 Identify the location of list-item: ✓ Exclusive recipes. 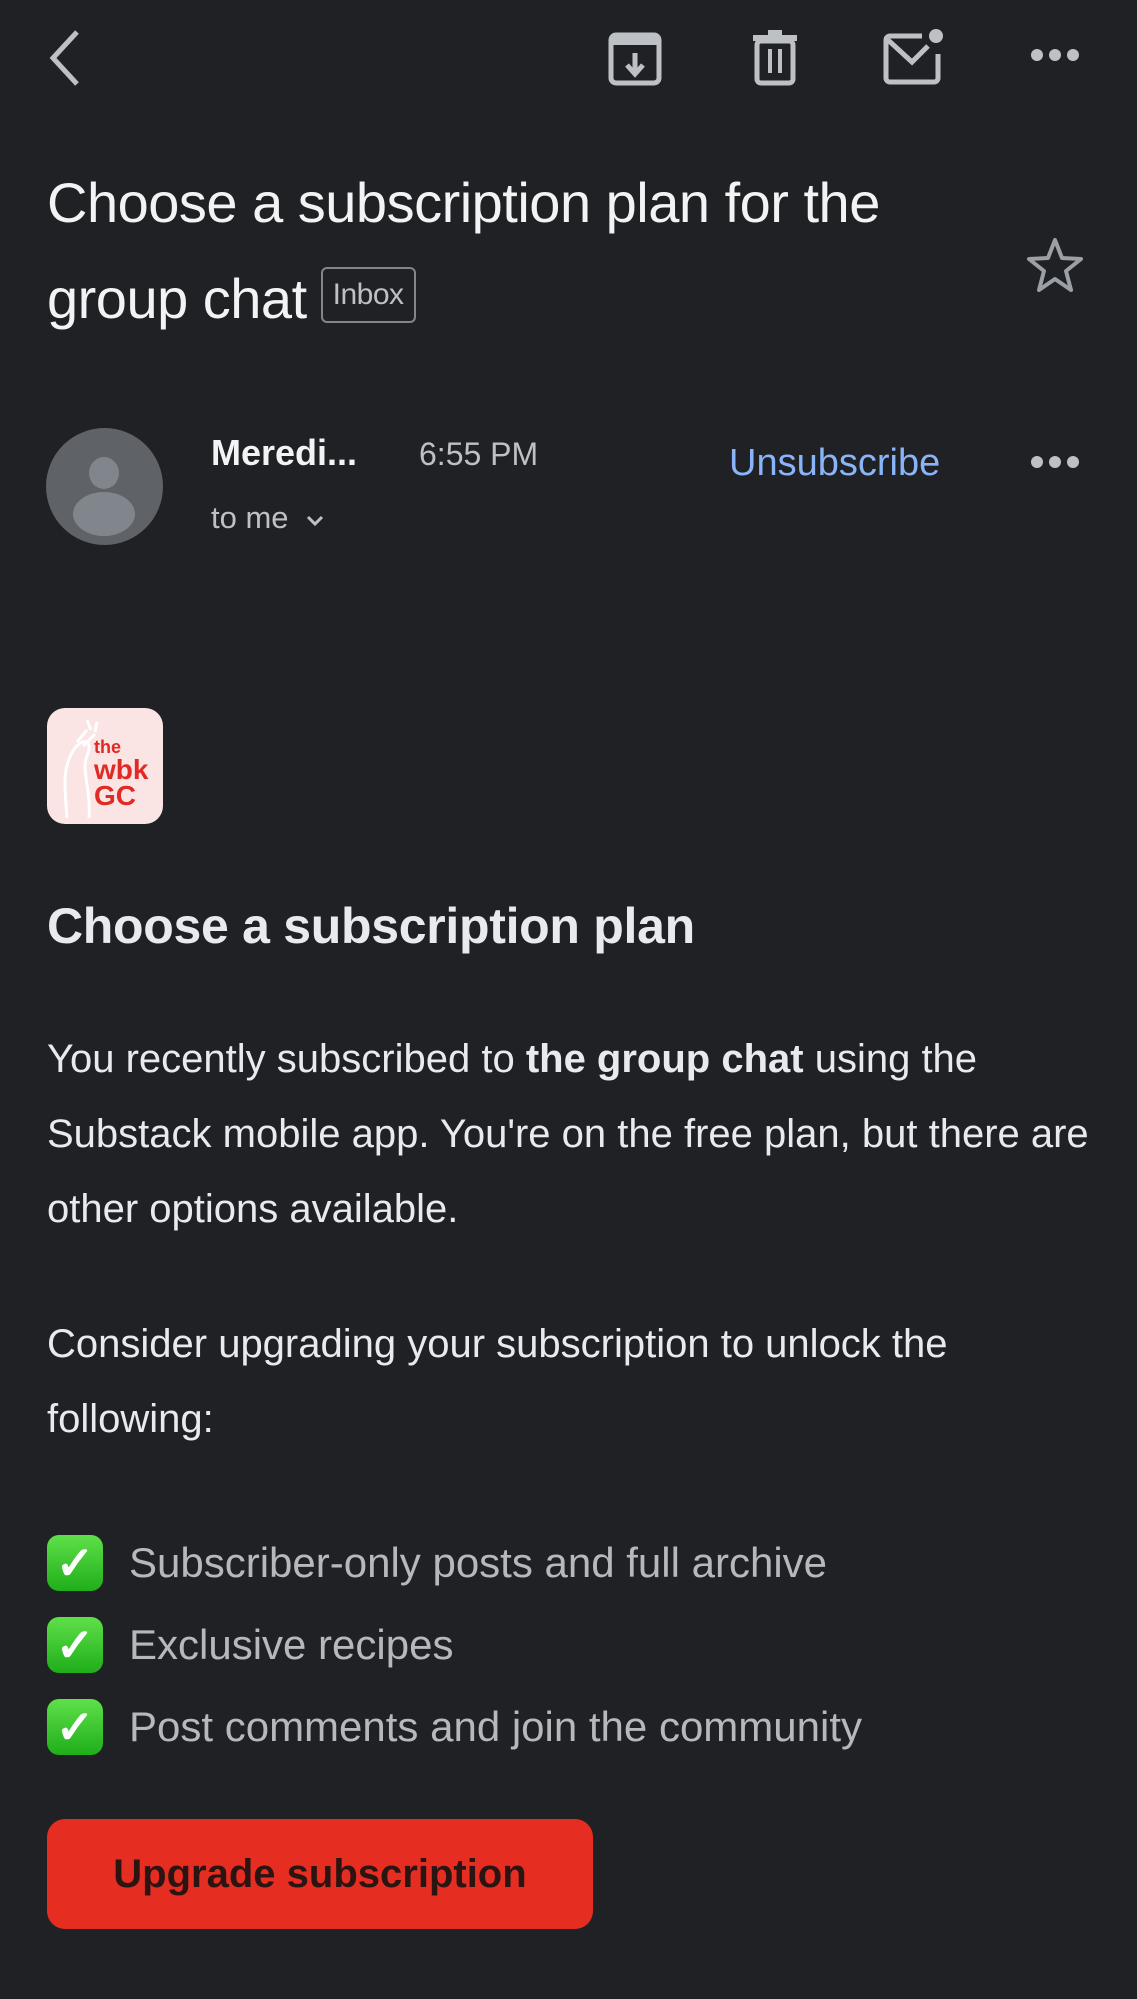
(454, 1645).